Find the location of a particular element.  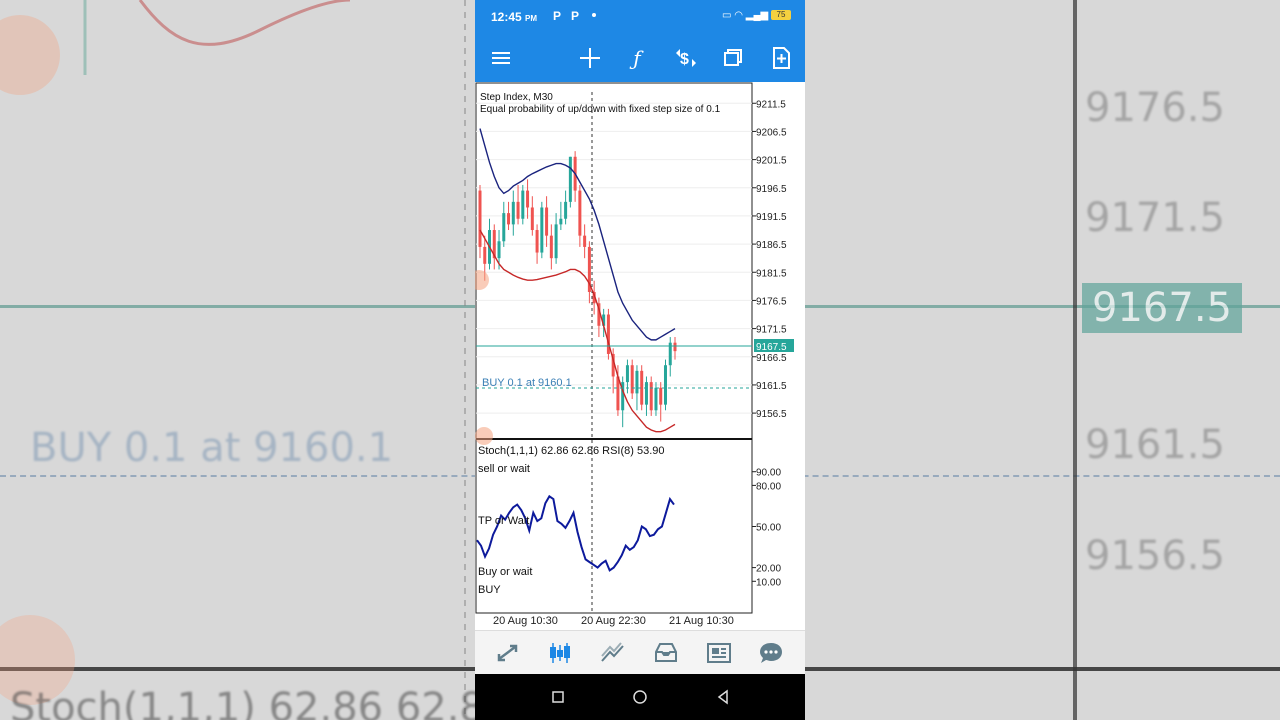

bg-axis-line is located at coordinates (1075, 360).